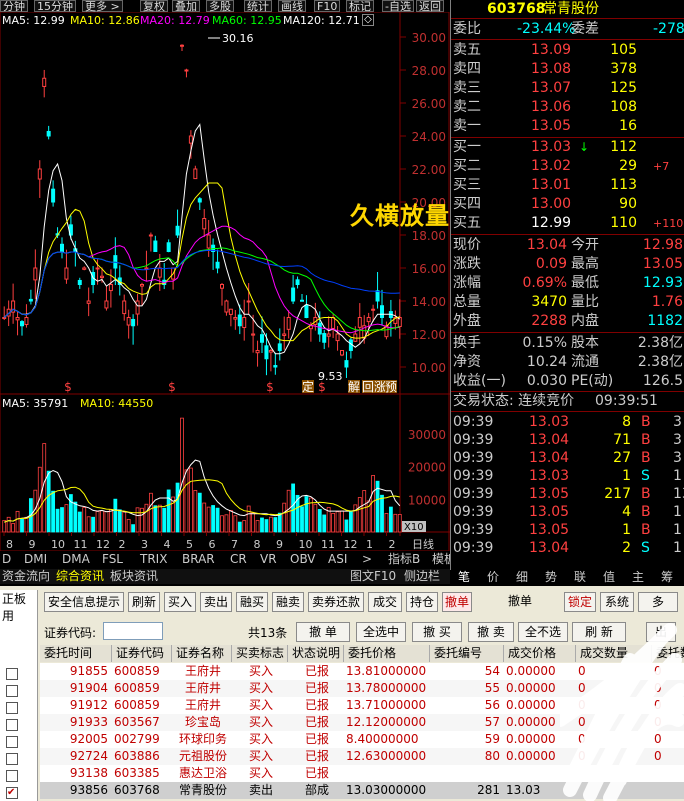  What do you see at coordinates (567, 185) in the screenshot?
I see `buy-row: 买三 13.01 113` at bounding box center [567, 185].